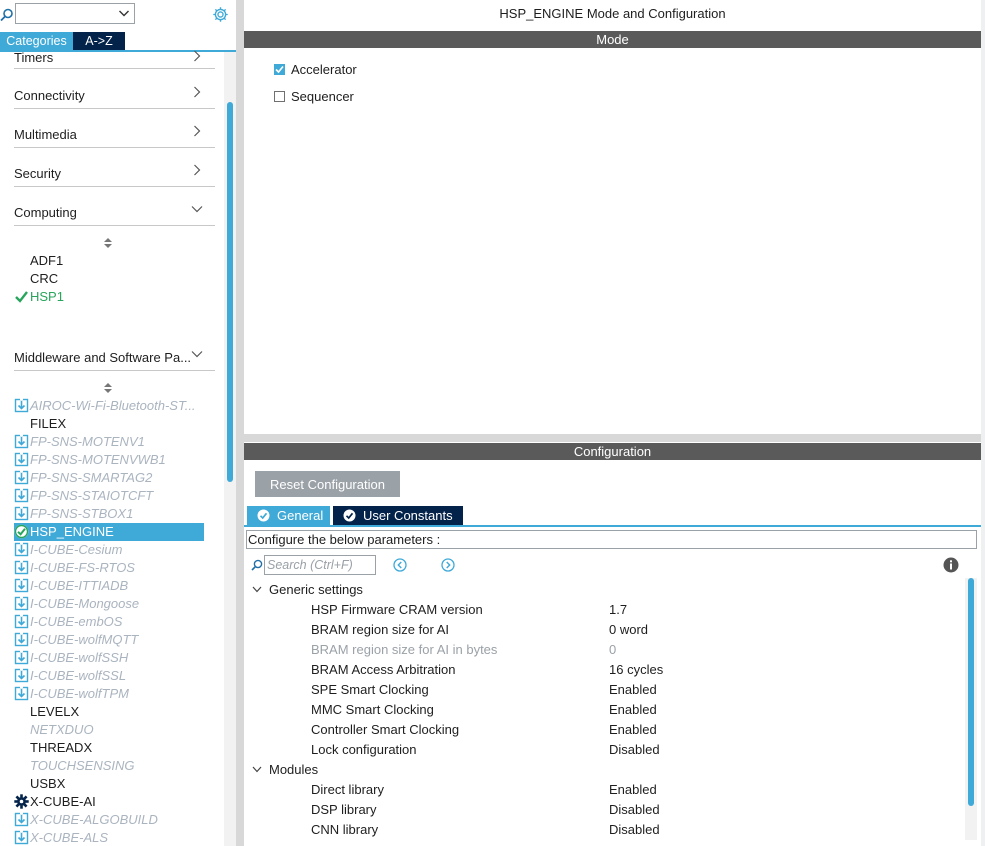 The height and width of the screenshot is (846, 985). What do you see at coordinates (320, 565) in the screenshot?
I see `parameter-search-input` at bounding box center [320, 565].